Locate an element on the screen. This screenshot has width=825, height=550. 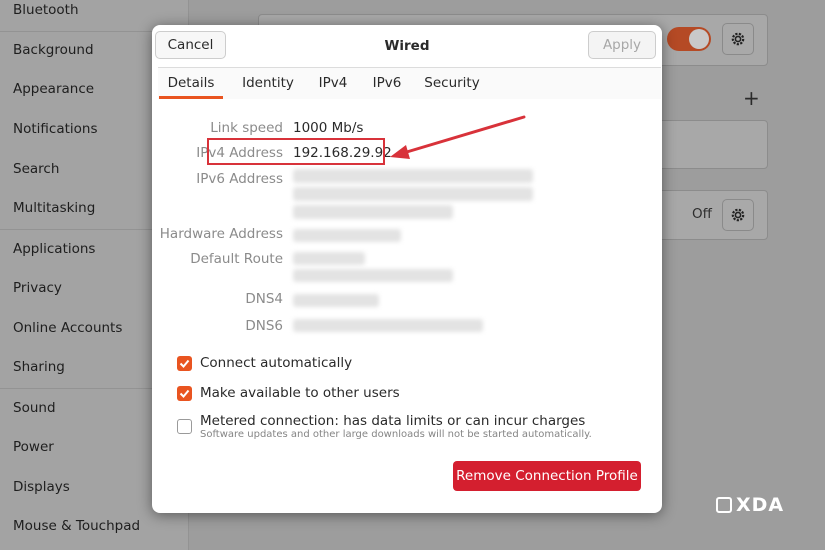
xda-logo: XDA is located at coordinates (750, 505).